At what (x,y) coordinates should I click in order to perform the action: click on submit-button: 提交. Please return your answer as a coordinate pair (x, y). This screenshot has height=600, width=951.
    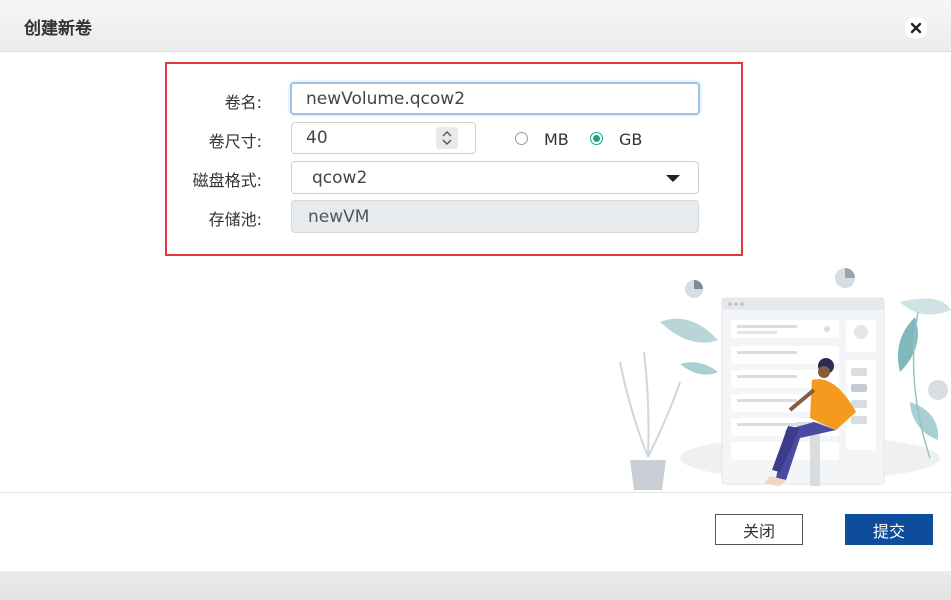
    Looking at the image, I should click on (889, 529).